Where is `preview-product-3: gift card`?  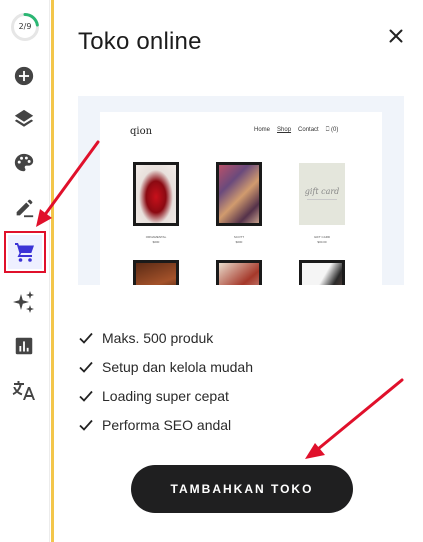 preview-product-3: gift card is located at coordinates (322, 194).